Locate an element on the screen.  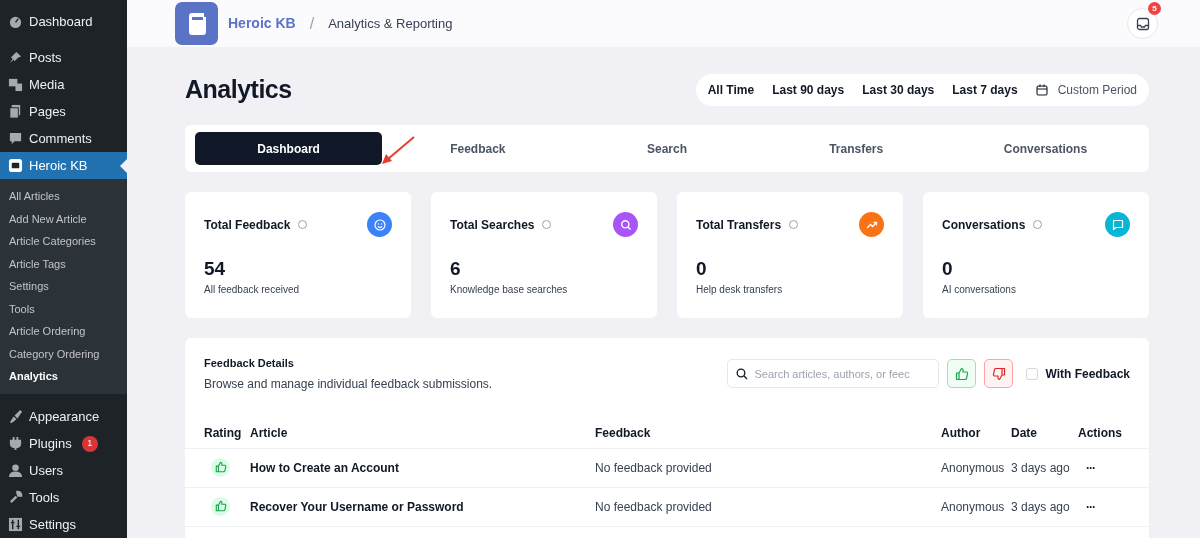
stat-value: 6 is located at coordinates (456, 269).